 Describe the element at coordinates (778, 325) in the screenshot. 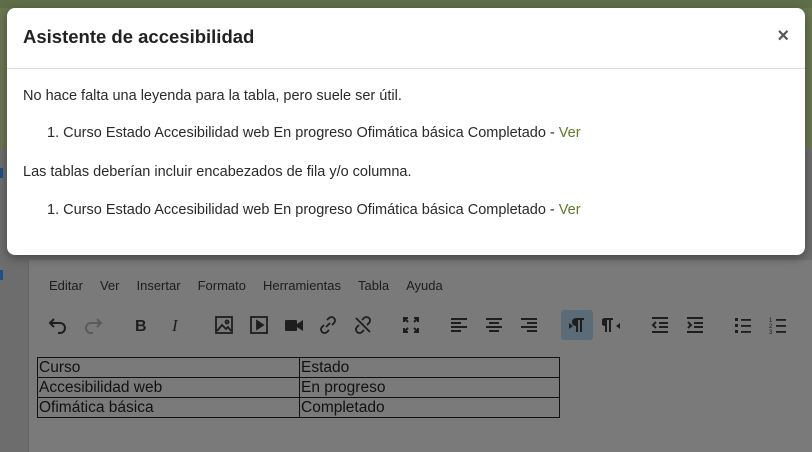

I see `numbered-list-icon: 123` at that location.